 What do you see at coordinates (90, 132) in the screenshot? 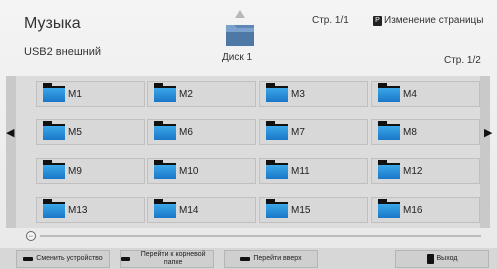
I see `folder-tile: M5` at bounding box center [90, 132].